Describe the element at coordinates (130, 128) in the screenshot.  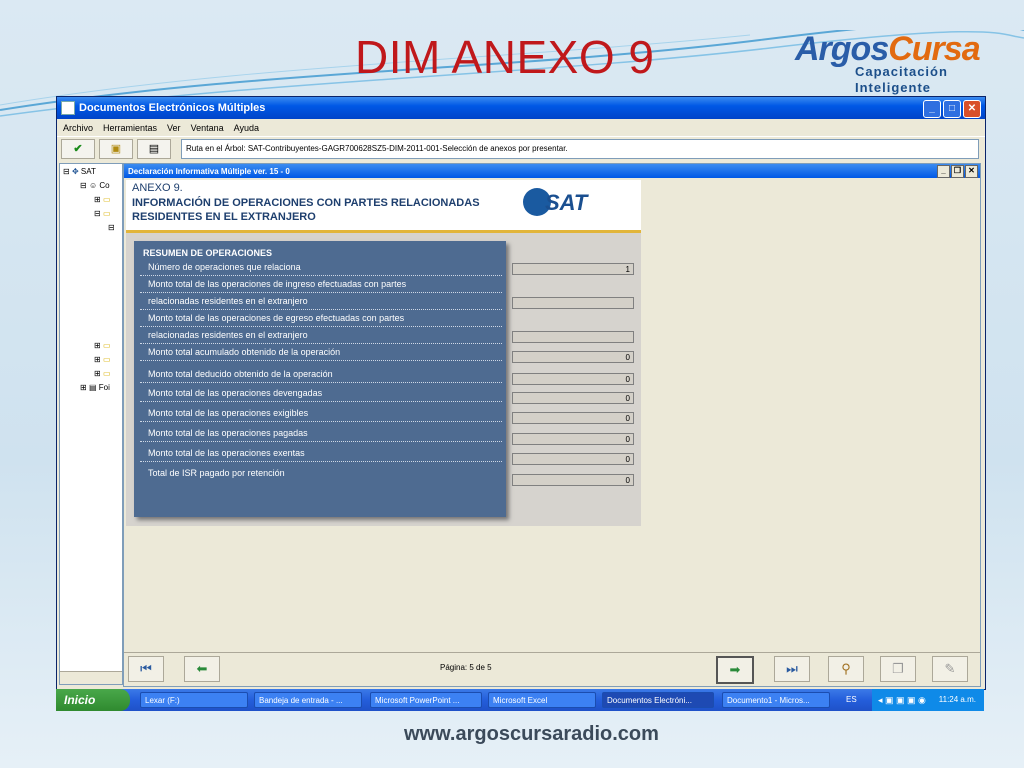
I see `menu-herramientas: Herramientas` at that location.